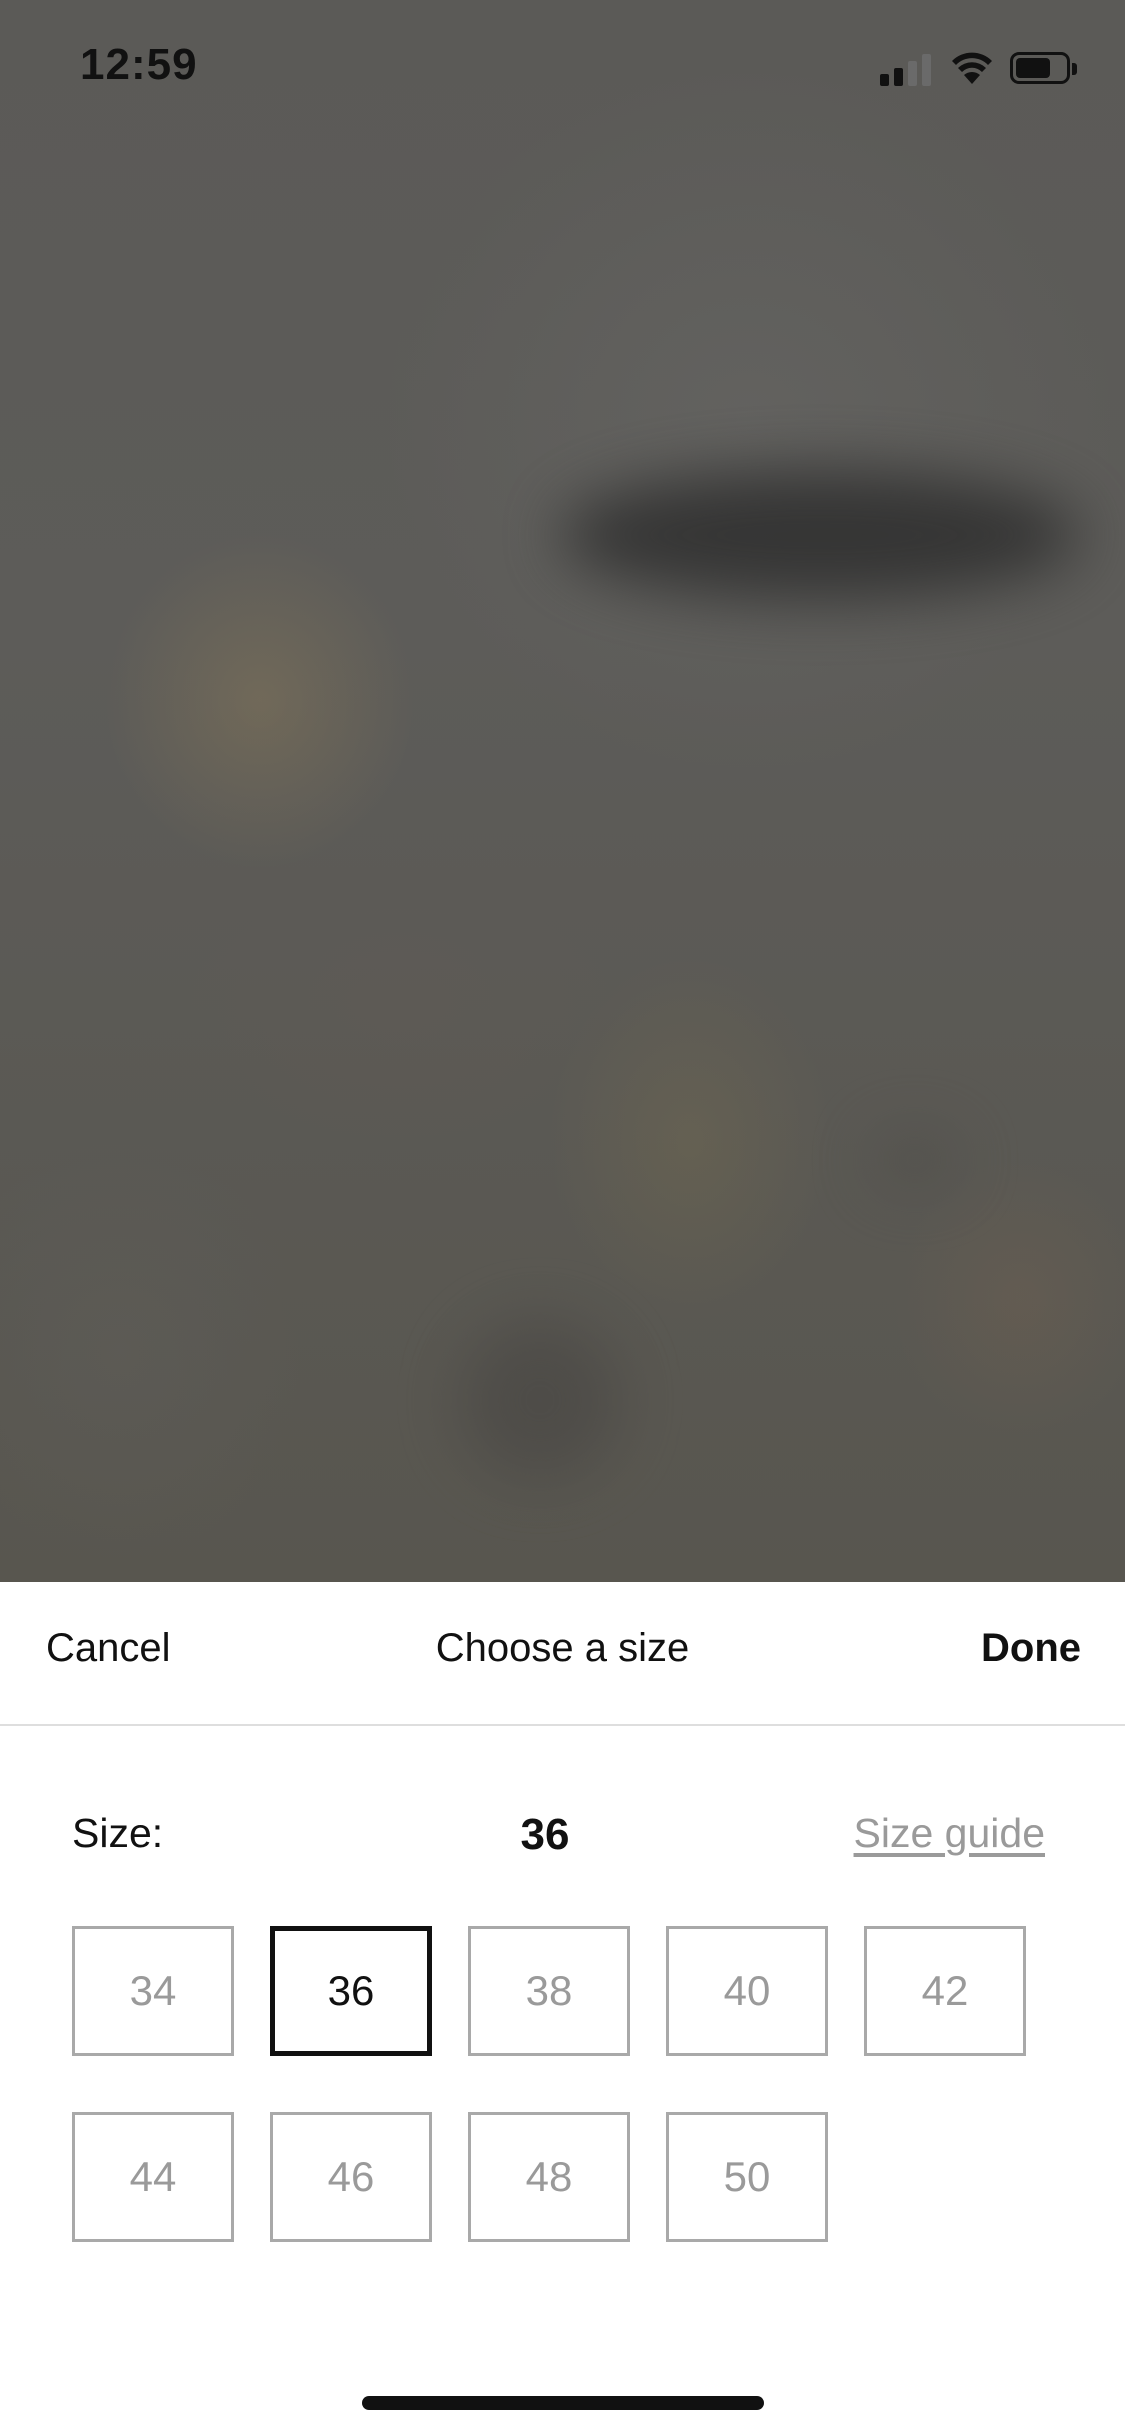  What do you see at coordinates (945, 1991) in the screenshot?
I see `size-option: 42` at bounding box center [945, 1991].